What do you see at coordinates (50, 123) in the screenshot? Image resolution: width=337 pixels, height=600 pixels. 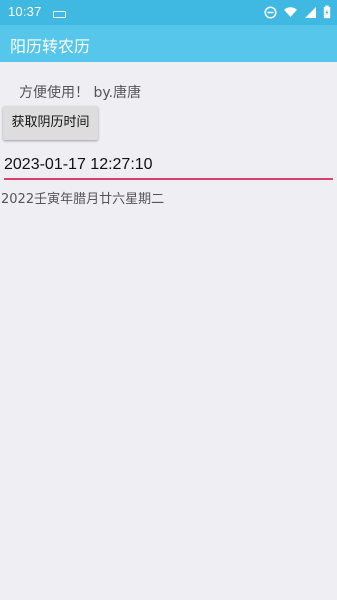 I see `get-lunar-time-button: 获取阴历时间` at bounding box center [50, 123].